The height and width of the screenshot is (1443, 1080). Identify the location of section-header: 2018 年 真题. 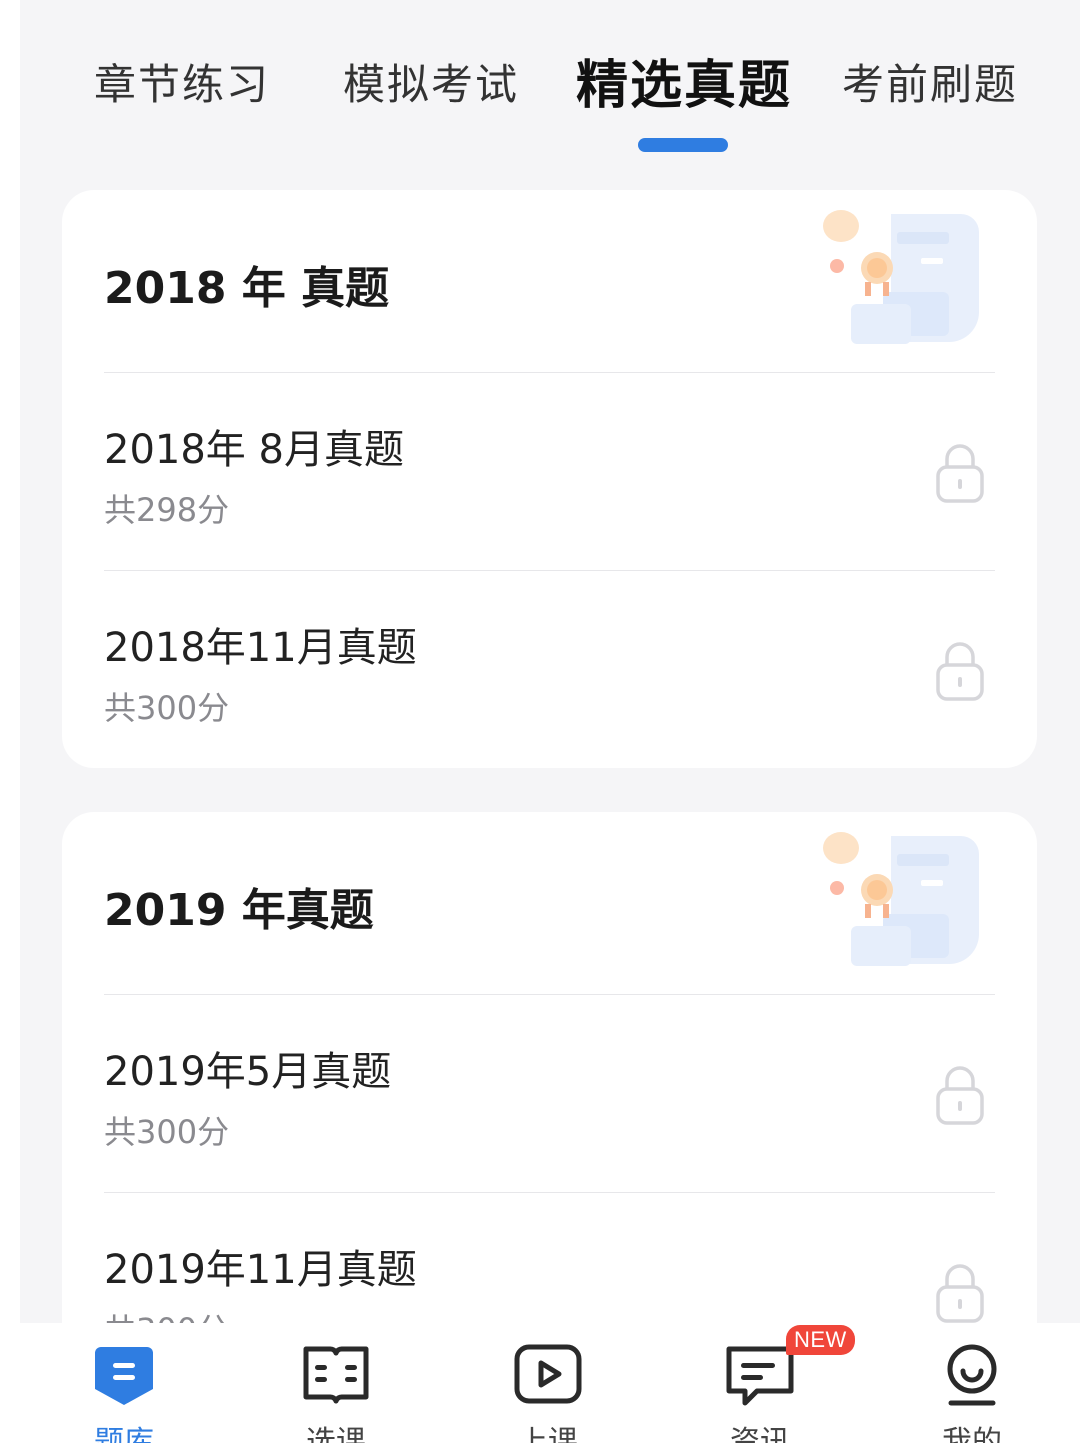
(549, 281).